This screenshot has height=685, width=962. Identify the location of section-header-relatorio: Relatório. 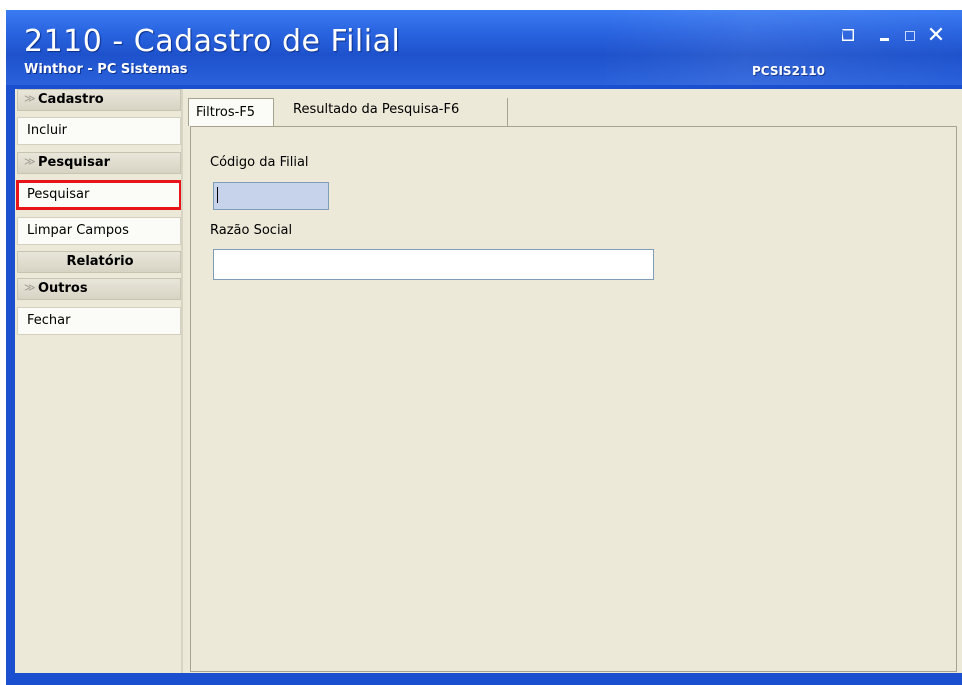
(99, 262).